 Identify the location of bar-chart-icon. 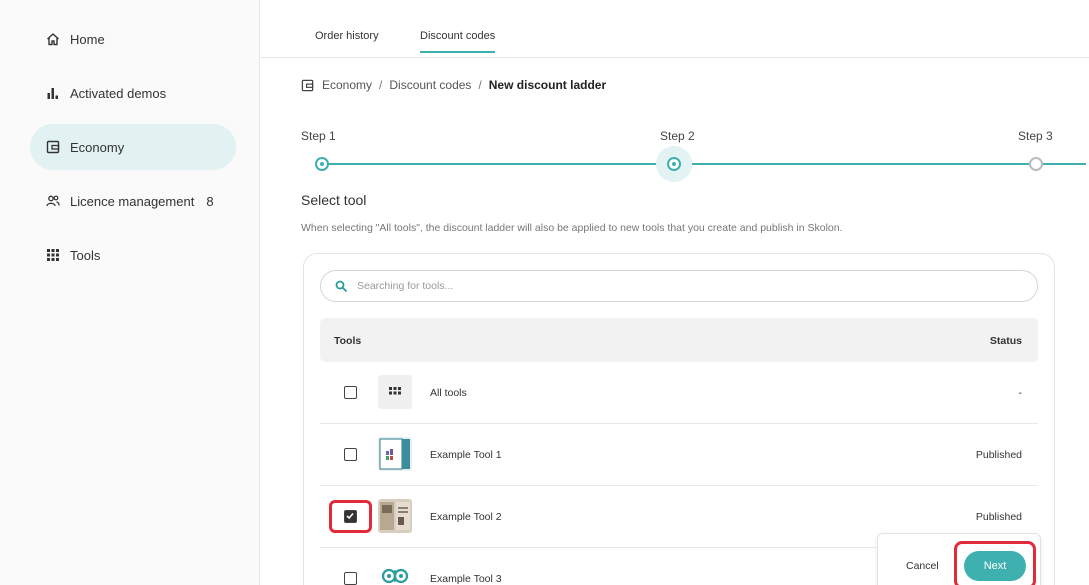
(53, 93).